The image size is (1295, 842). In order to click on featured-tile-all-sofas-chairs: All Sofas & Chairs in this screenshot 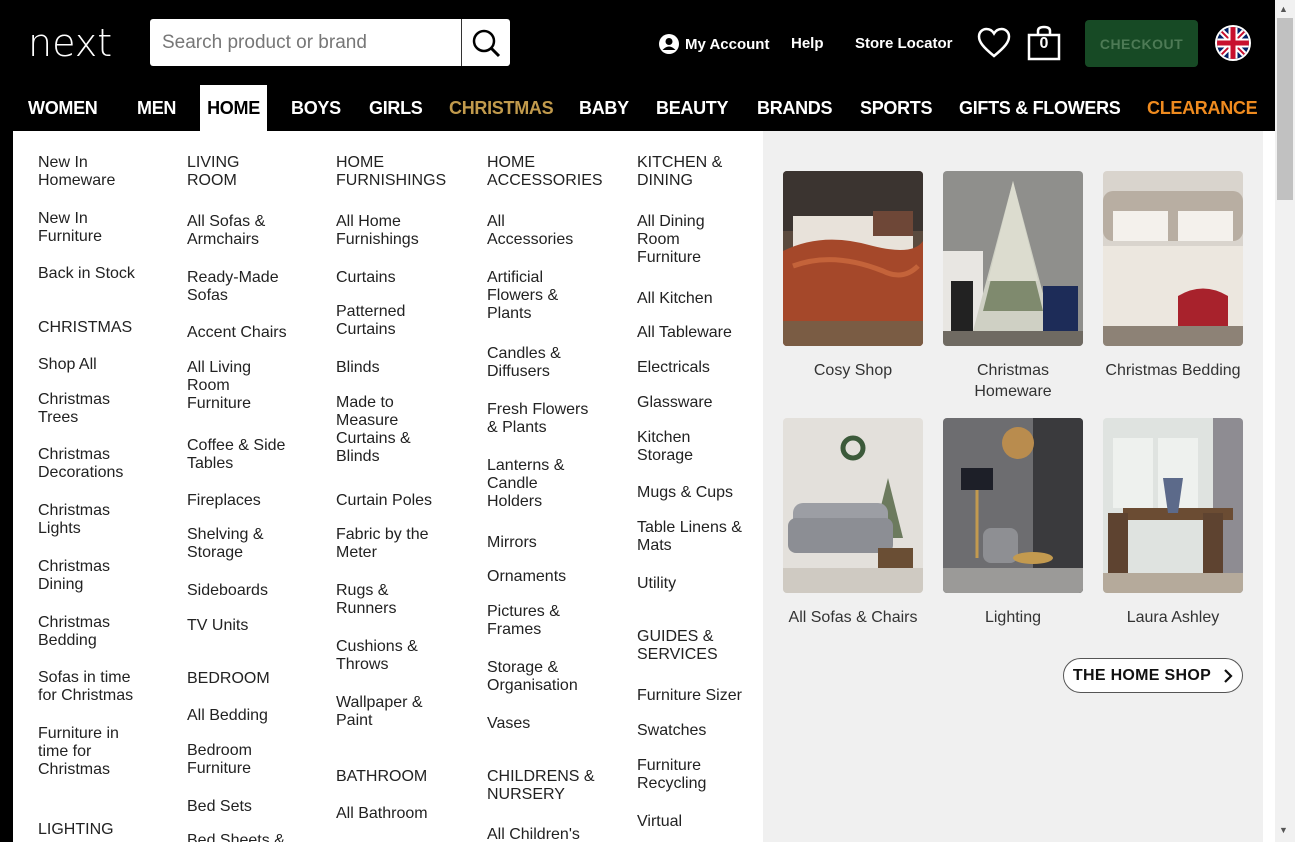, I will do `click(853, 523)`.